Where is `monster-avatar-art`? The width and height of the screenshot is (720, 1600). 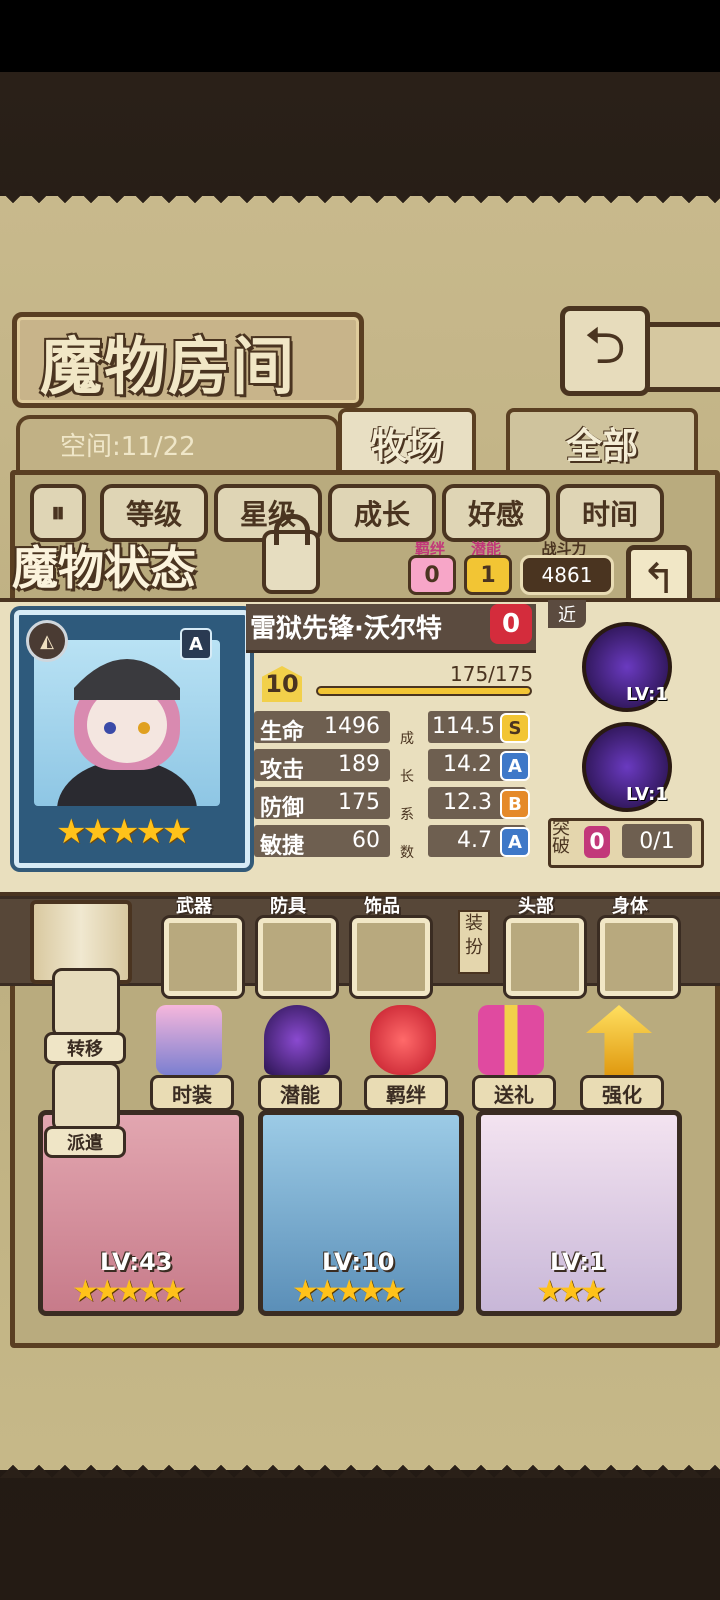 monster-avatar-art is located at coordinates (127, 759).